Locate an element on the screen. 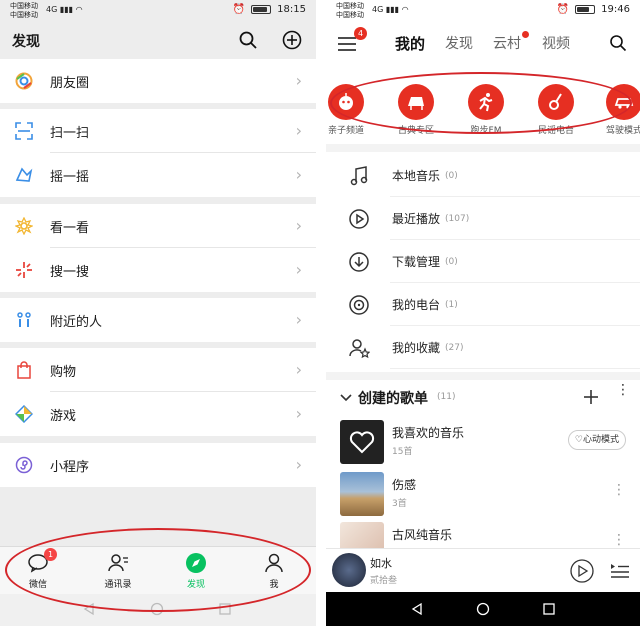 This screenshot has width=640, height=626. playlist-name: 伤感 is located at coordinates (404, 485).